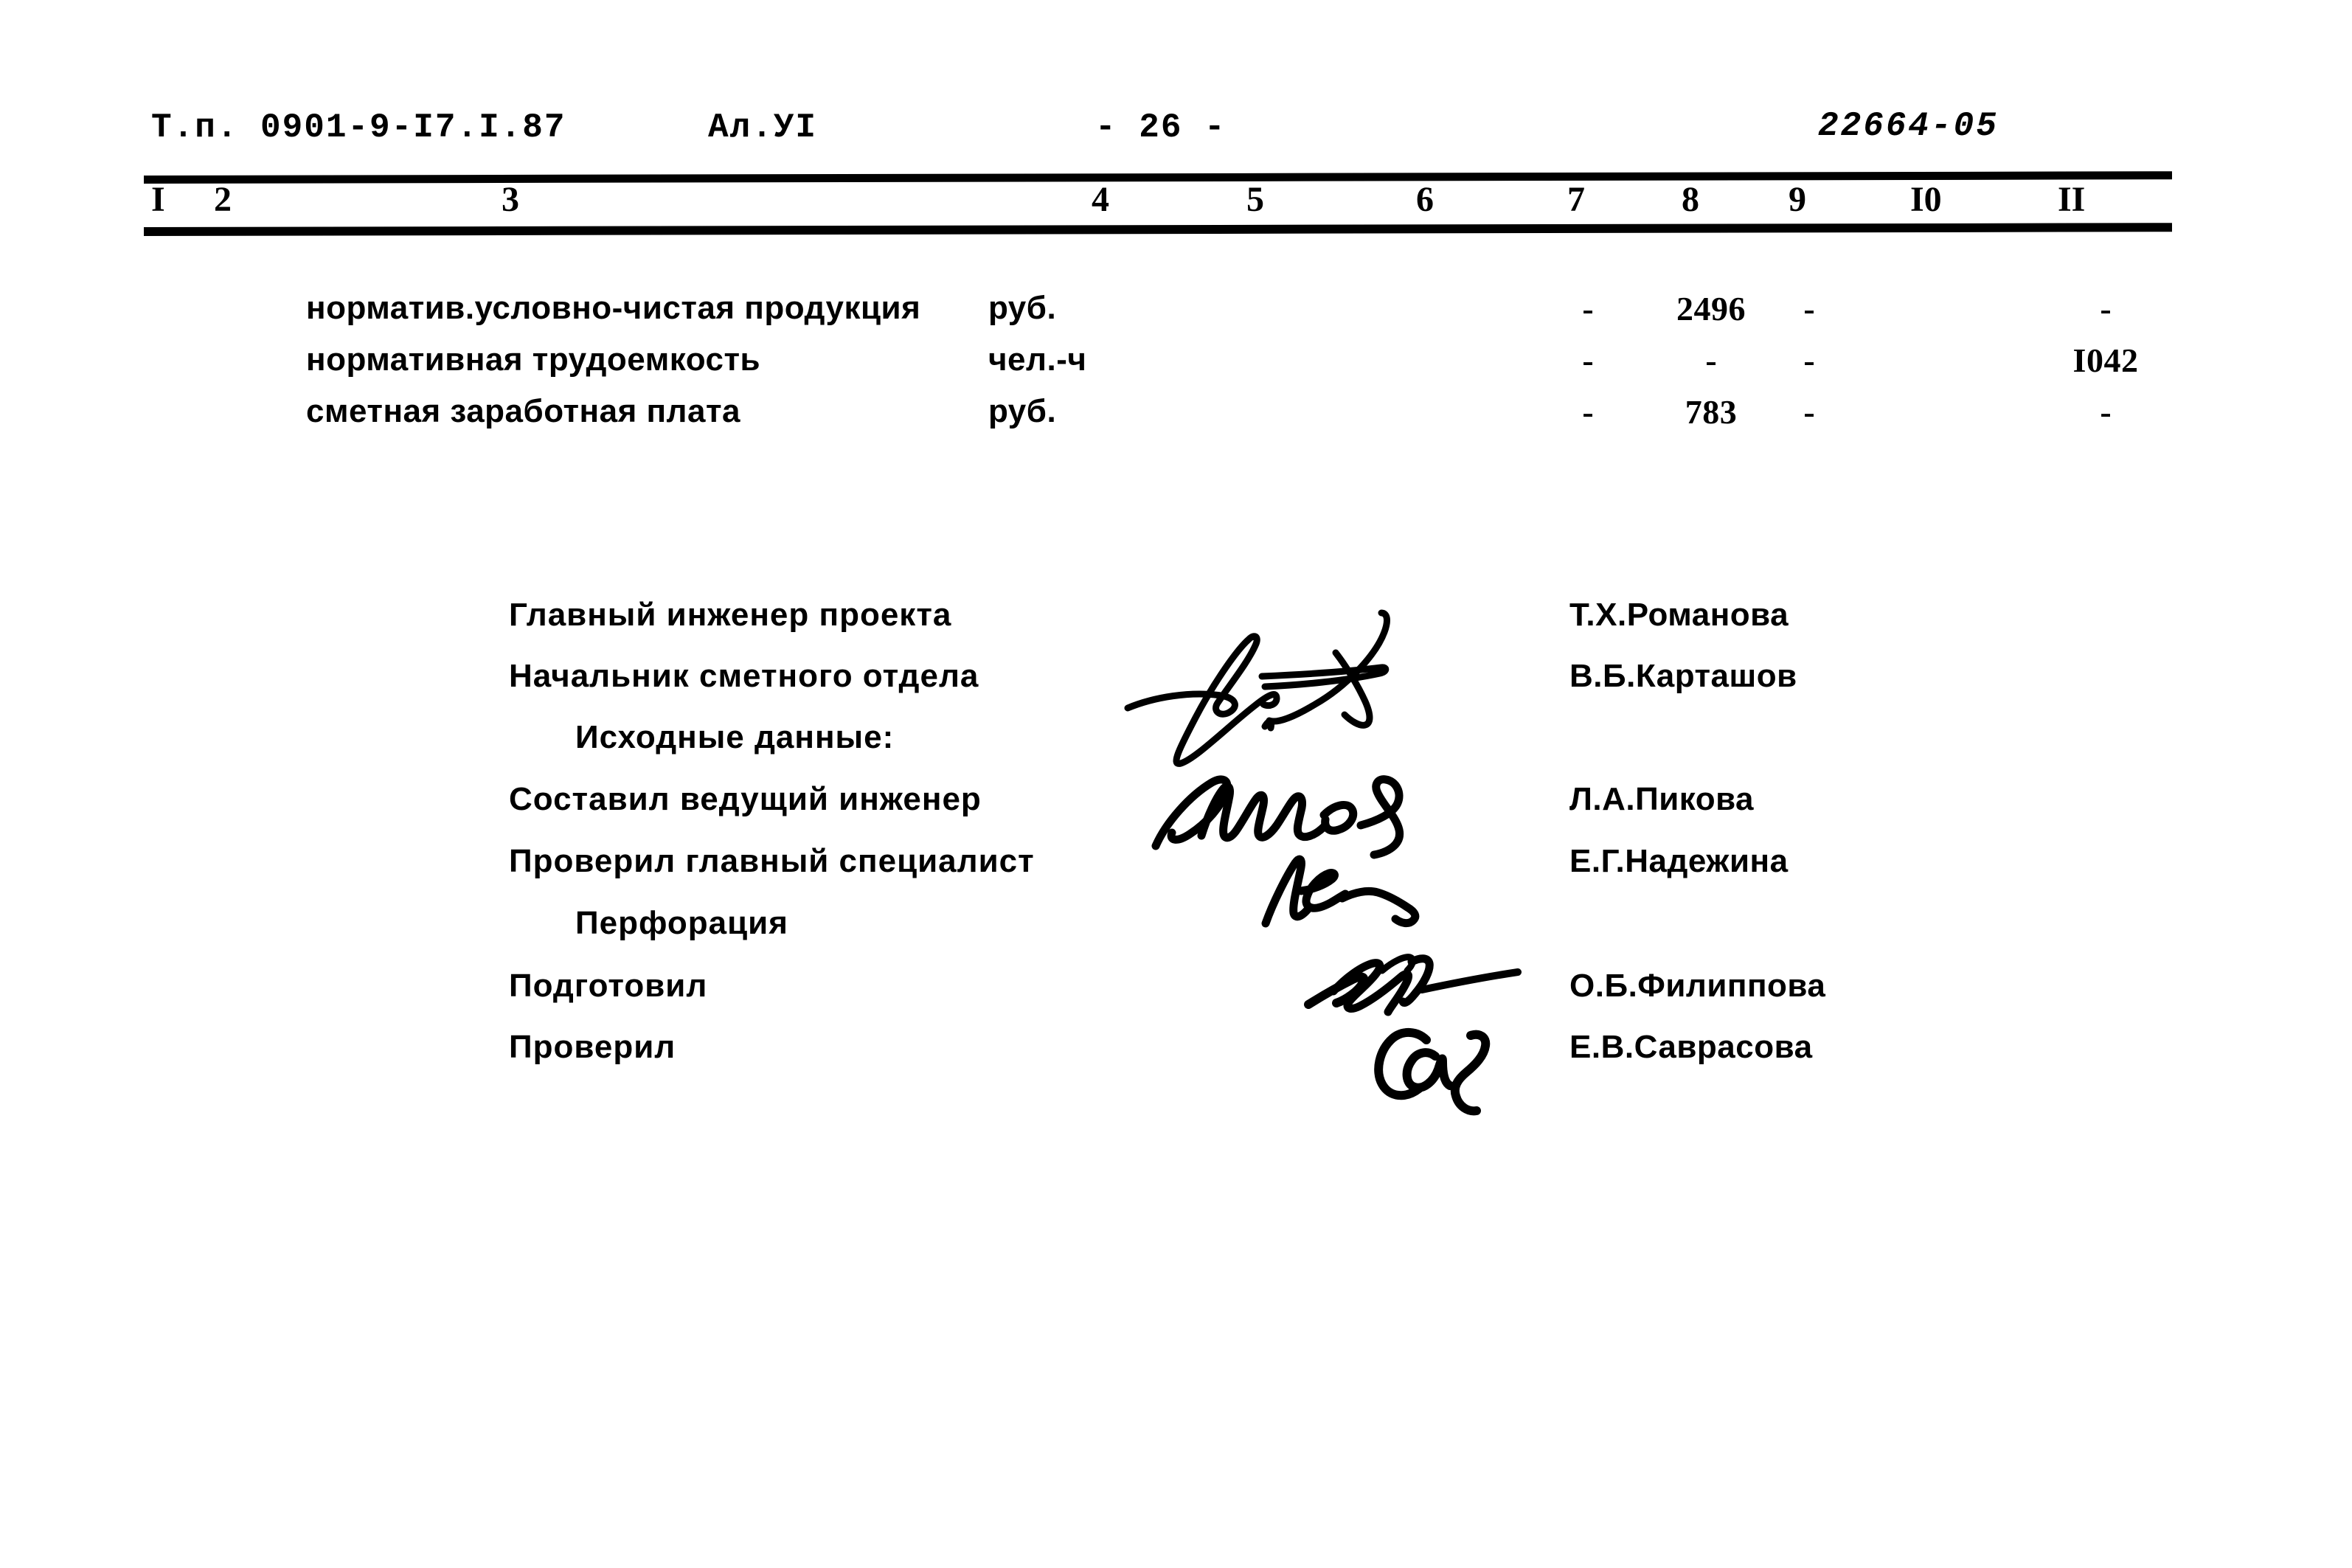  Describe the element at coordinates (745, 799) in the screenshot. I see `signature-role-lead-engineer: Составил ведущий инженер` at that location.